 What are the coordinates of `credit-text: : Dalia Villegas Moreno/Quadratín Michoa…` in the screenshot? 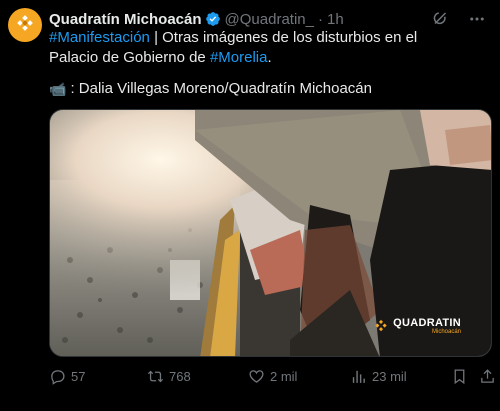 It's located at (221, 88).